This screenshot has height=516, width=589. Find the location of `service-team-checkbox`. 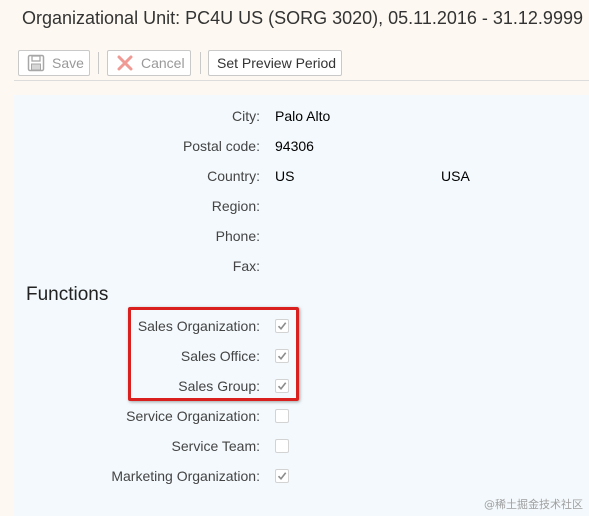

service-team-checkbox is located at coordinates (282, 446).